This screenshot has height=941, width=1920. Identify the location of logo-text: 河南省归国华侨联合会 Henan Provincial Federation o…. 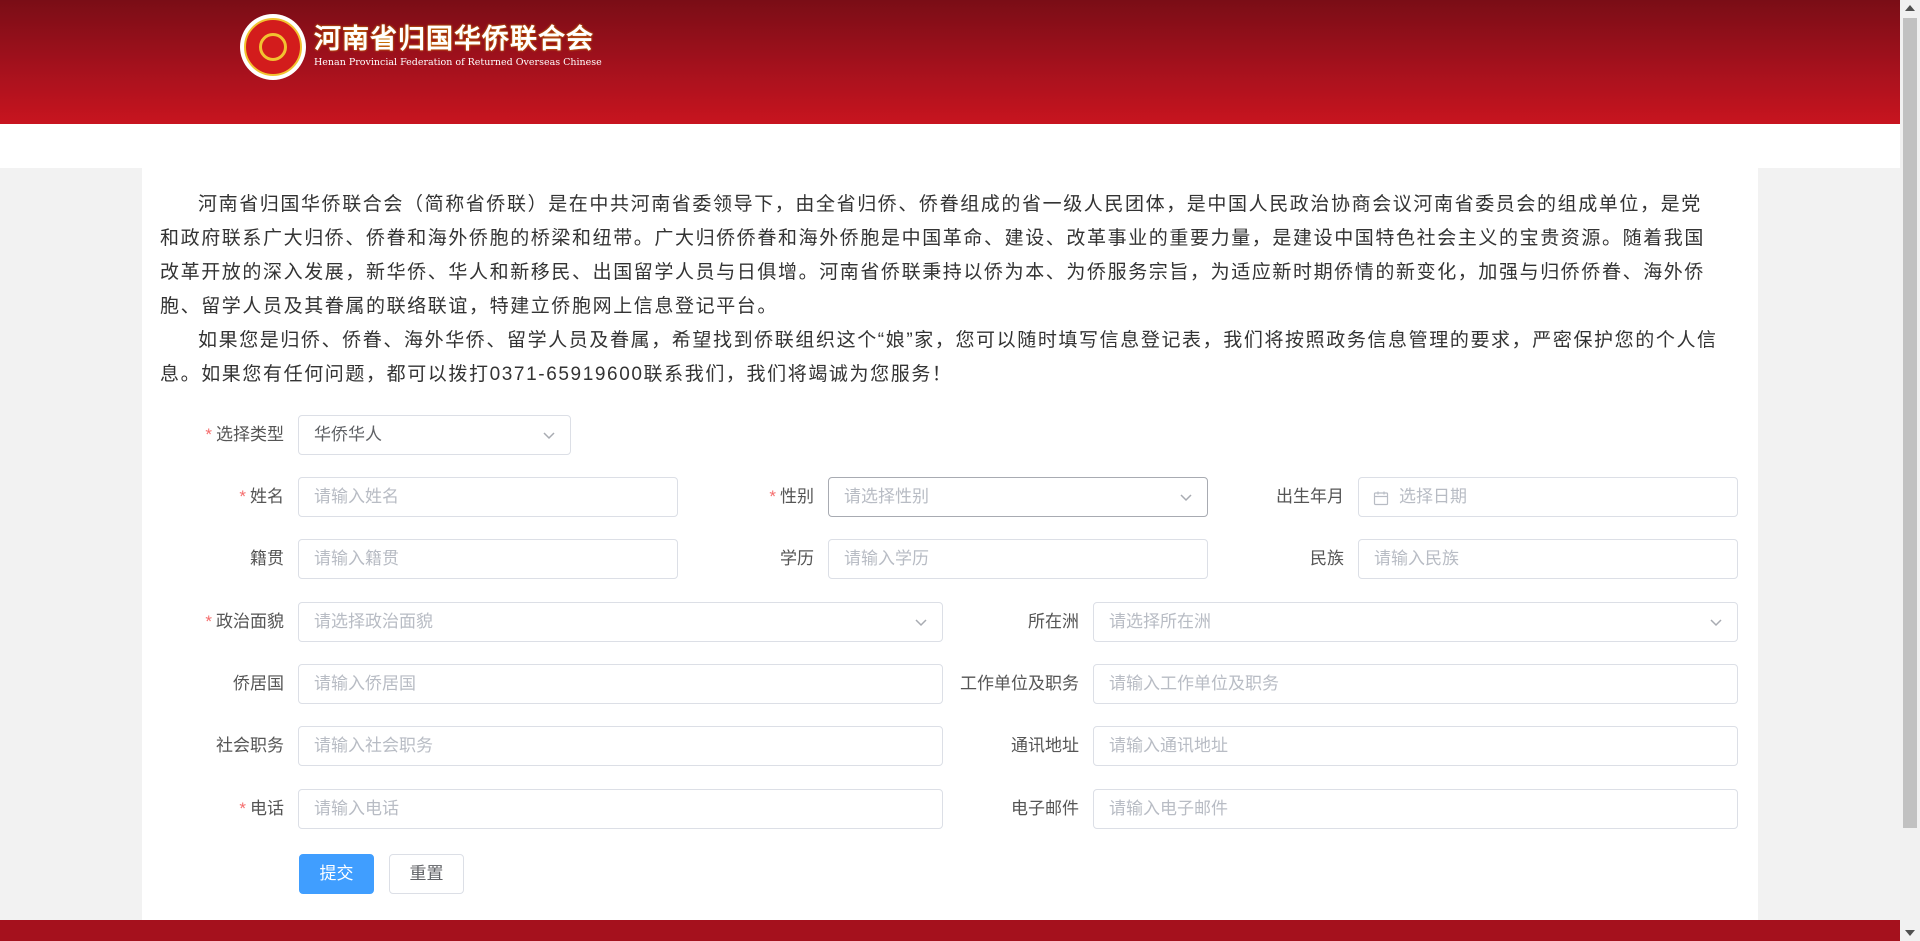
(458, 47).